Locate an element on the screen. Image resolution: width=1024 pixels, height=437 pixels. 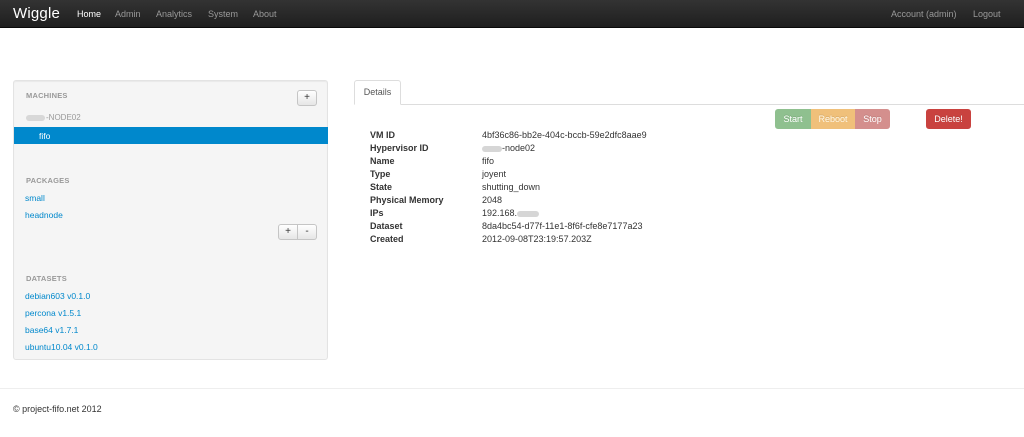
value-hypervisor-id: -node02 is located at coordinates (508, 148).